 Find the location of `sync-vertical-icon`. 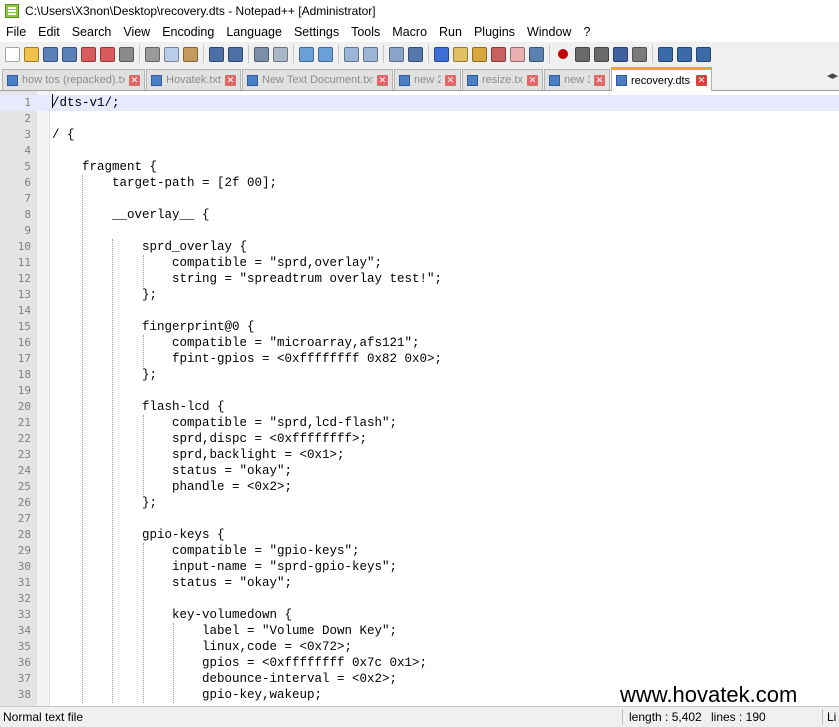

sync-vertical-icon is located at coordinates (351, 54).